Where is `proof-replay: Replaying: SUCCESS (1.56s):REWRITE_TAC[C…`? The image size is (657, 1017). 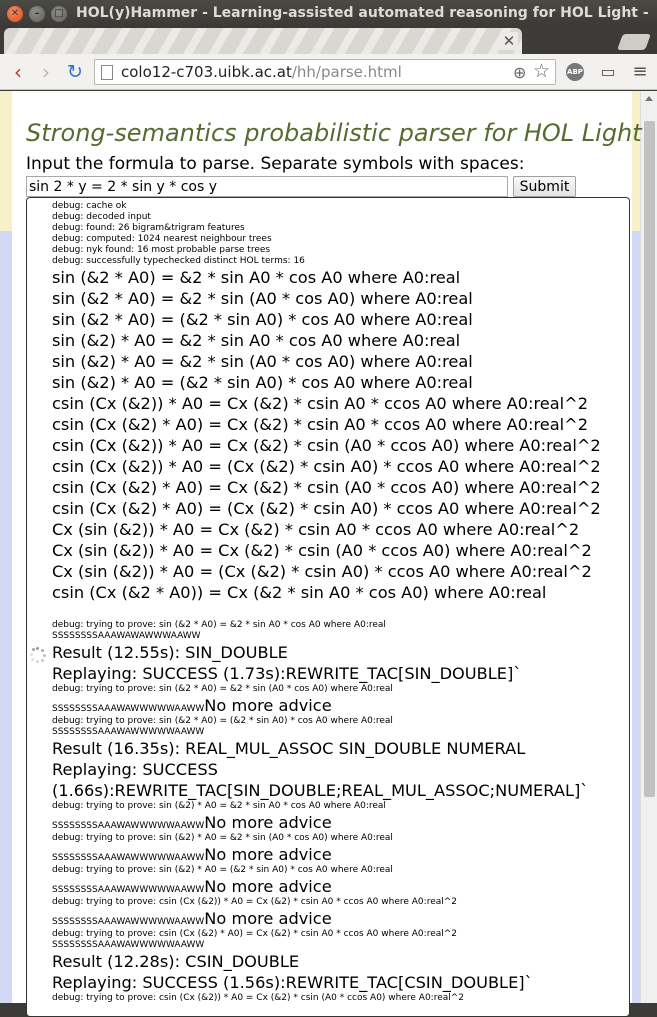 proof-replay: Replaying: SUCCESS (1.56s):REWRITE_TAC[C… is located at coordinates (292, 982).